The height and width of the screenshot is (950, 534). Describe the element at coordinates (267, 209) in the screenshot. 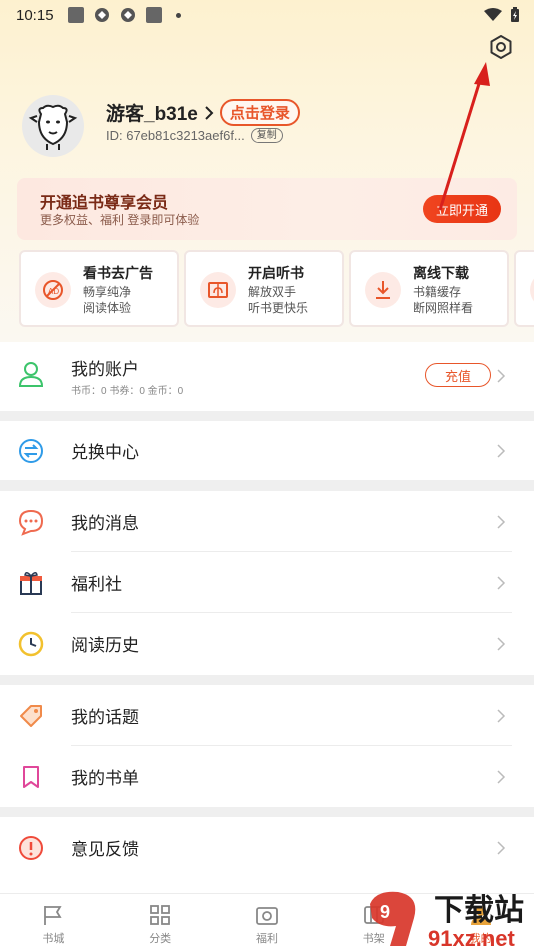

I see `vip-banner: 开通追书尊享会员 更多权益、福利 登录即可体验 立即开通` at that location.